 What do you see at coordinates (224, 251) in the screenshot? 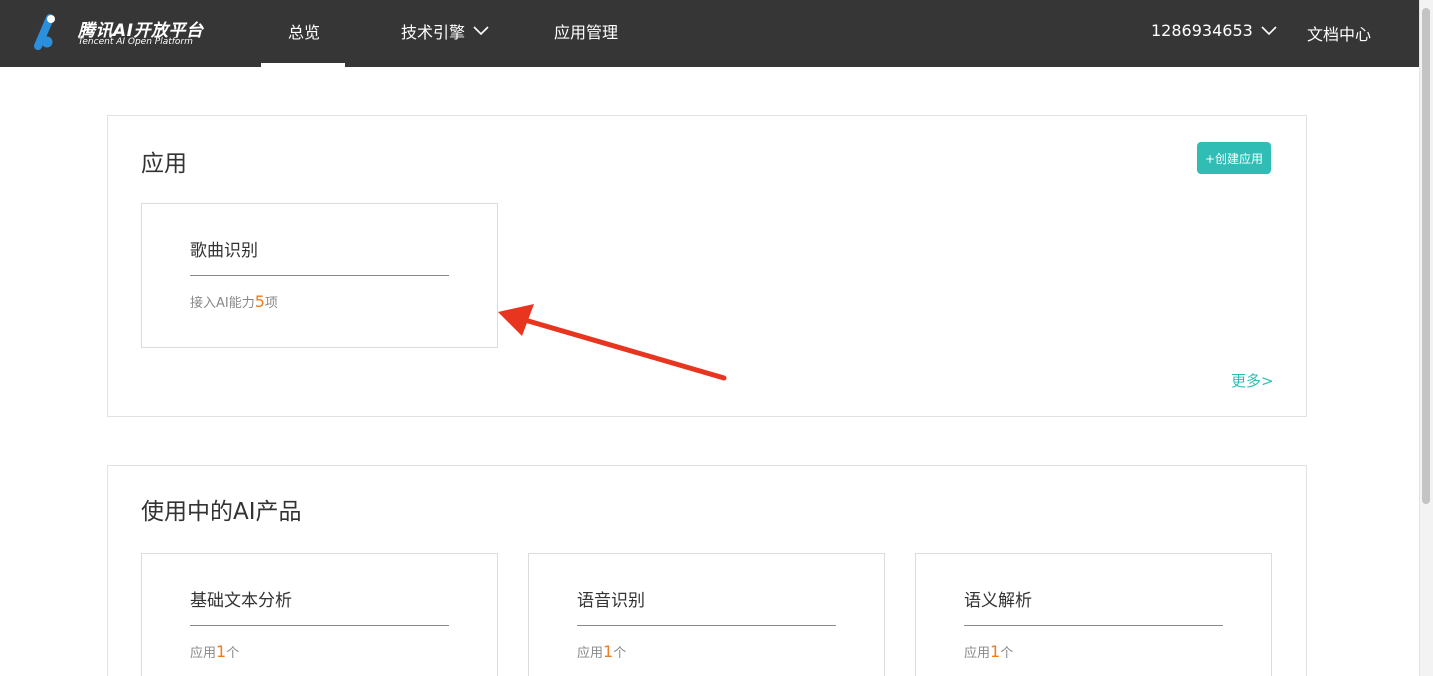
I see `app-card-title: 歌曲识别` at bounding box center [224, 251].